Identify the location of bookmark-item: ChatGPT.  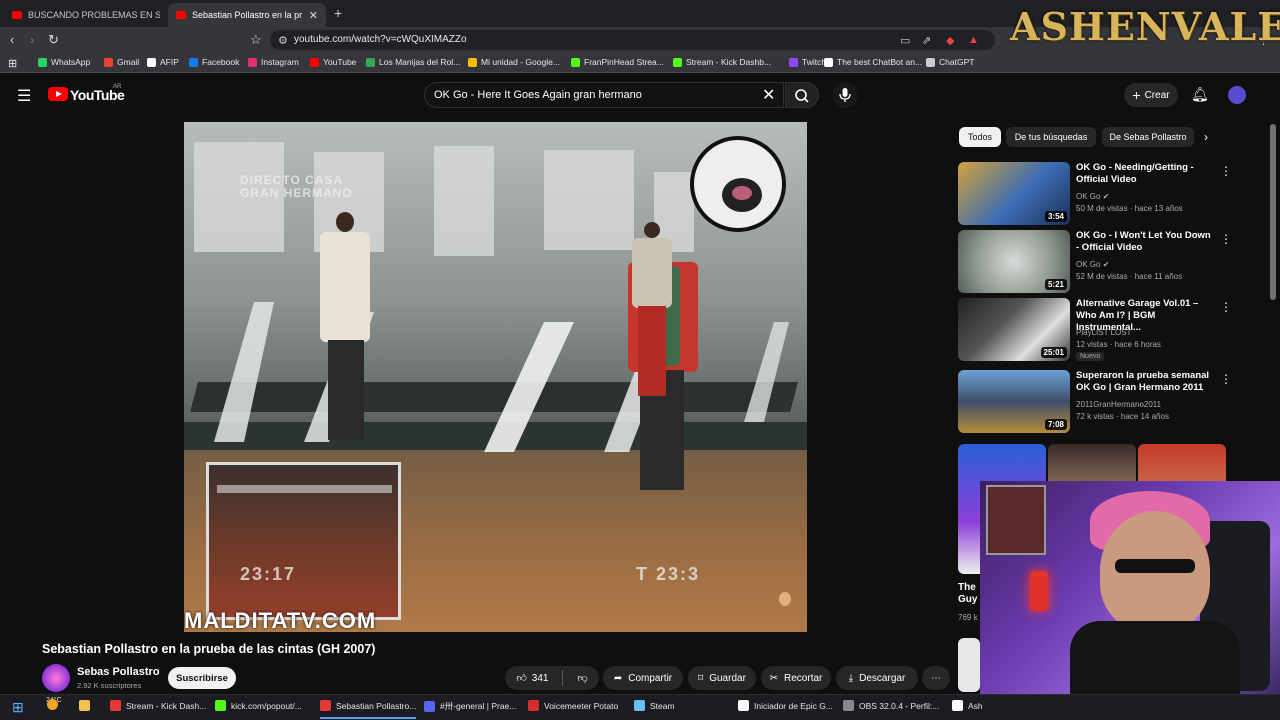
(950, 62).